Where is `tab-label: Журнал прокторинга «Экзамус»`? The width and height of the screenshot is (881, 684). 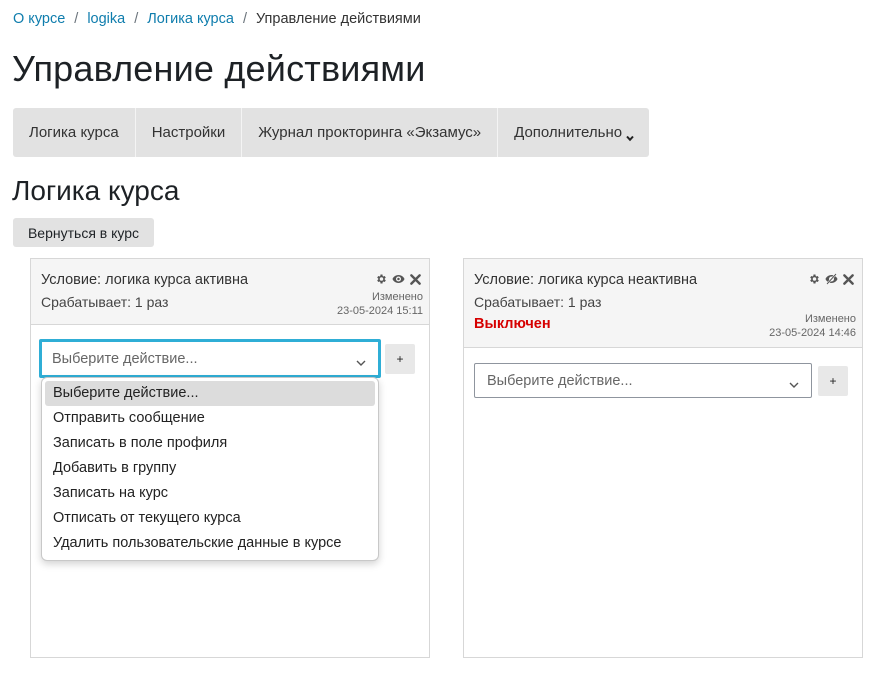 tab-label: Журнал прокторинга «Экзамус» is located at coordinates (370, 132).